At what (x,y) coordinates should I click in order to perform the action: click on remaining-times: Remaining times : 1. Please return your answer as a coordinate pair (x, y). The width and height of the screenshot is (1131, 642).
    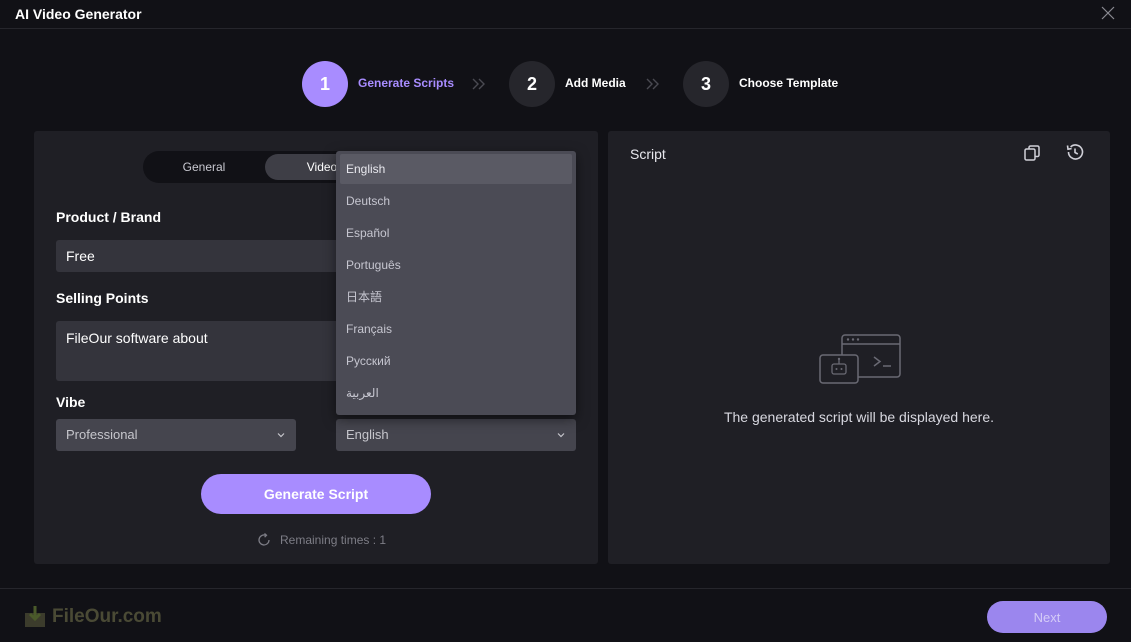
    Looking at the image, I should click on (321, 540).